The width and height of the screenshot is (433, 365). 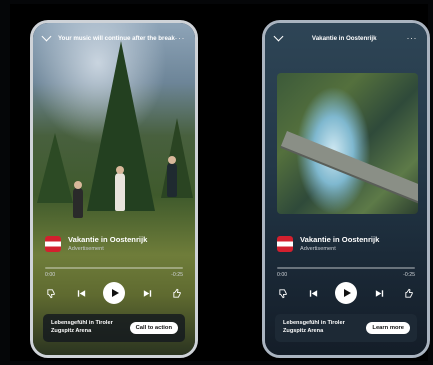 What do you see at coordinates (153, 328) in the screenshot?
I see `call-to-action-button: Call to action` at bounding box center [153, 328].